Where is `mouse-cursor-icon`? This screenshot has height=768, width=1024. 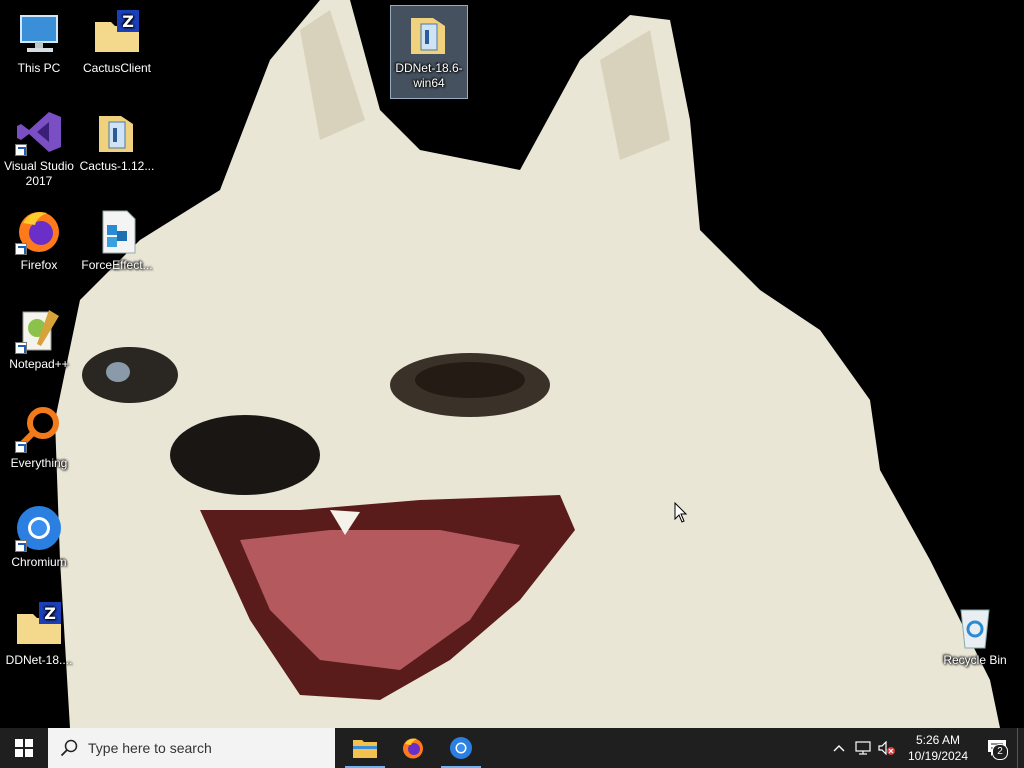
mouse-cursor-icon is located at coordinates (681, 512).